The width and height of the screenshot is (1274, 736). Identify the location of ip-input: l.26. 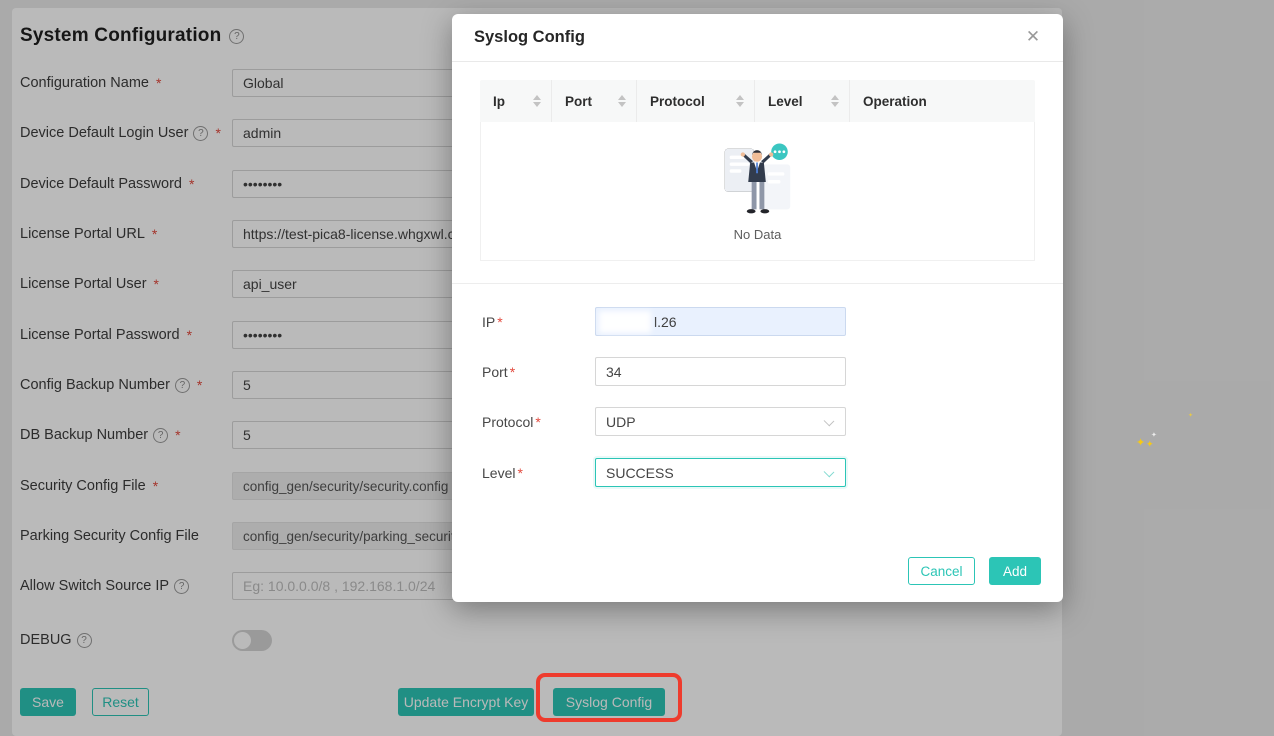
(720, 321).